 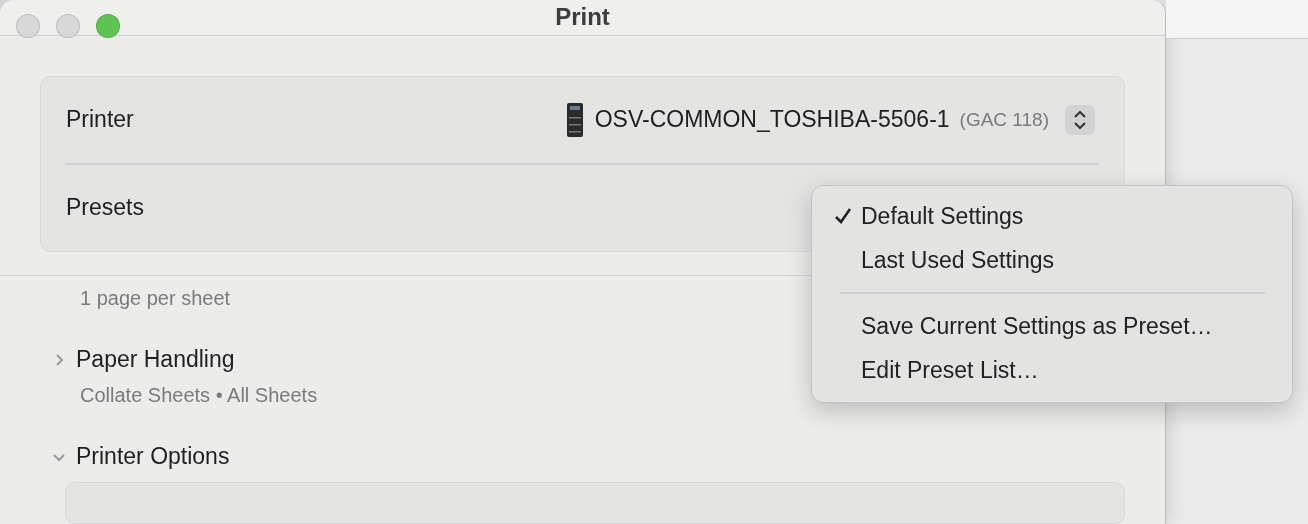 What do you see at coordinates (1004, 119) in the screenshot?
I see `printer-location: (GAC 118)` at bounding box center [1004, 119].